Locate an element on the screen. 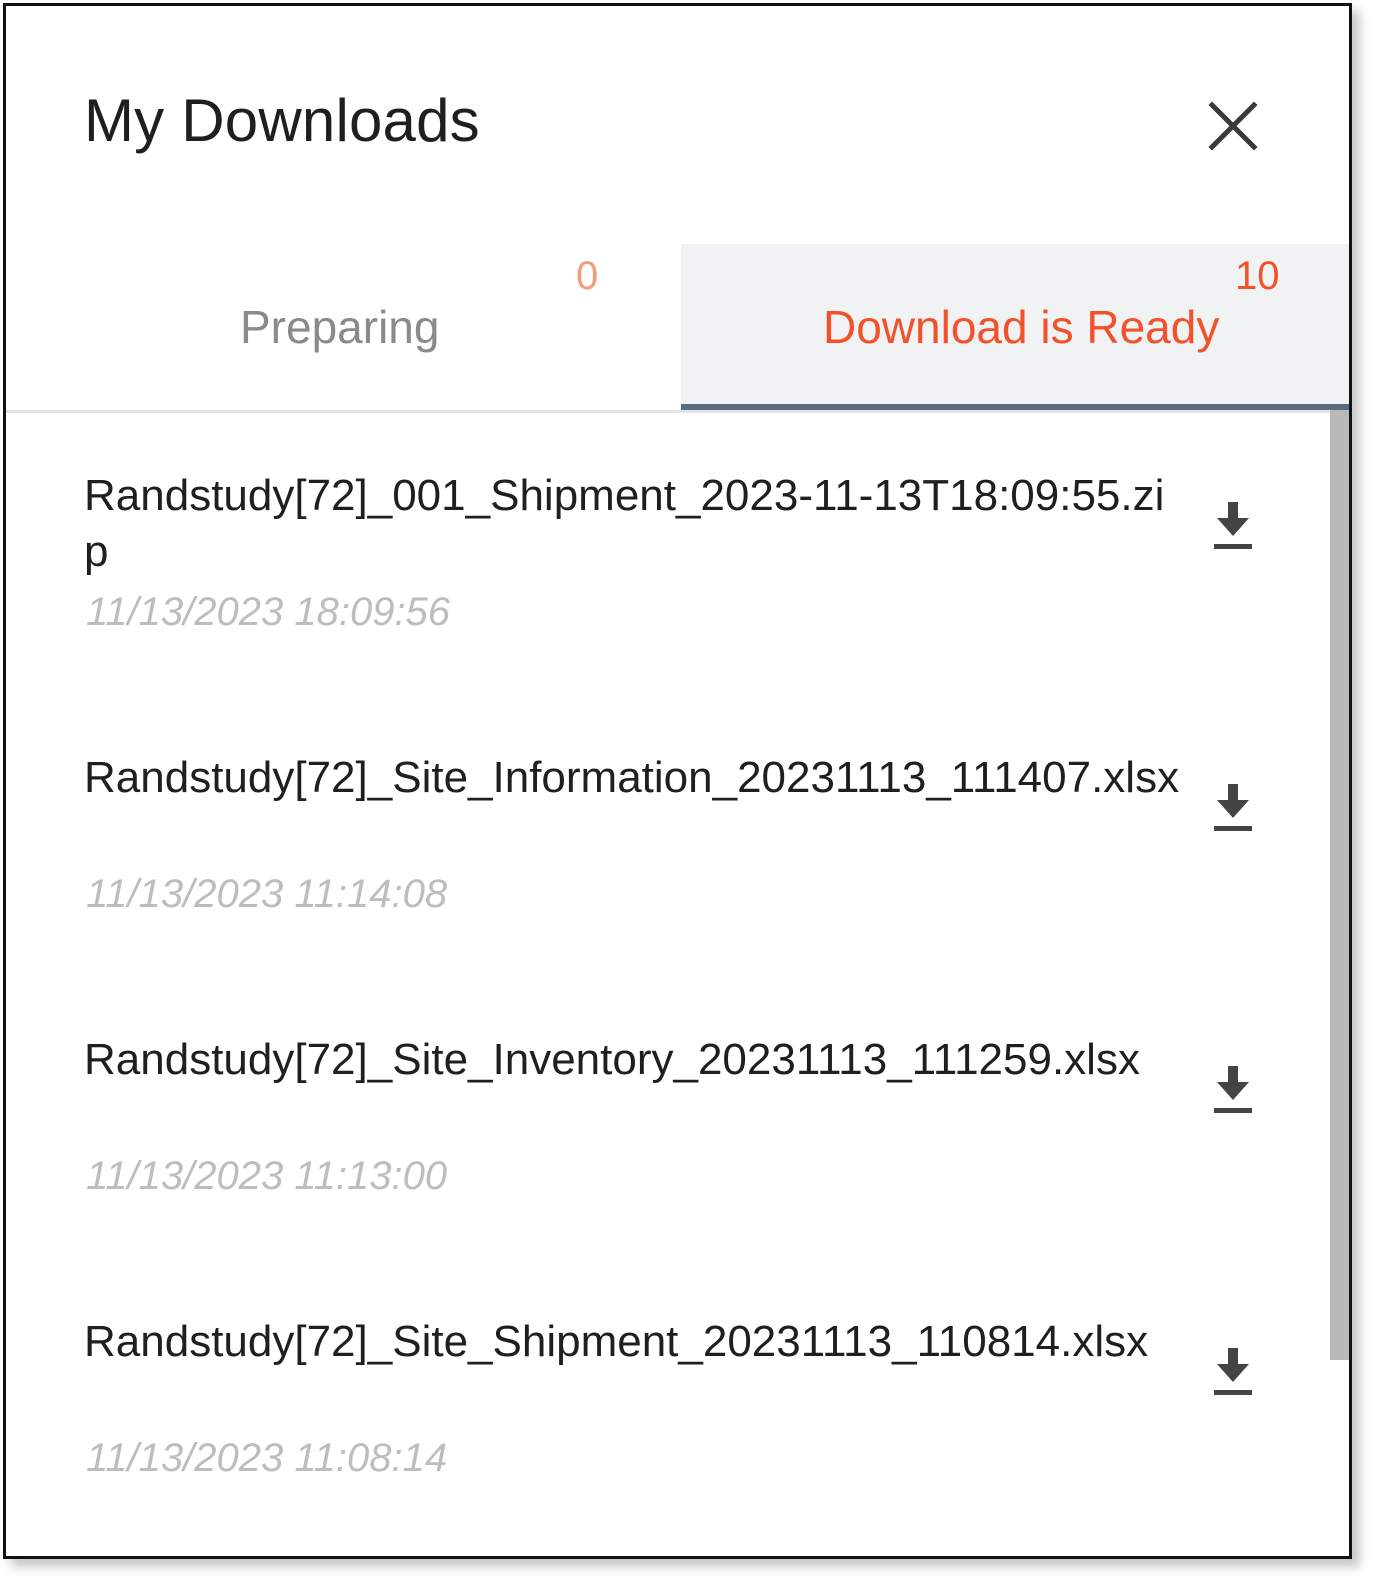  tab-preparing: 0 Preparing is located at coordinates (343, 325).